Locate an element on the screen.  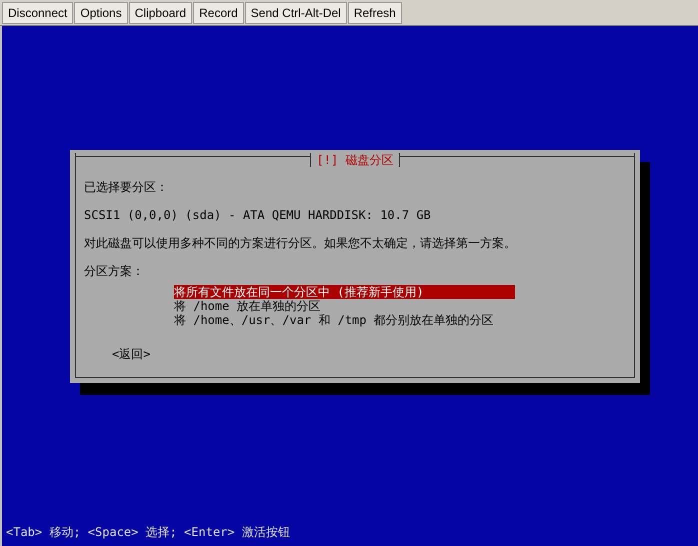
dialog-text: 已选择要分区： is located at coordinates (126, 187).